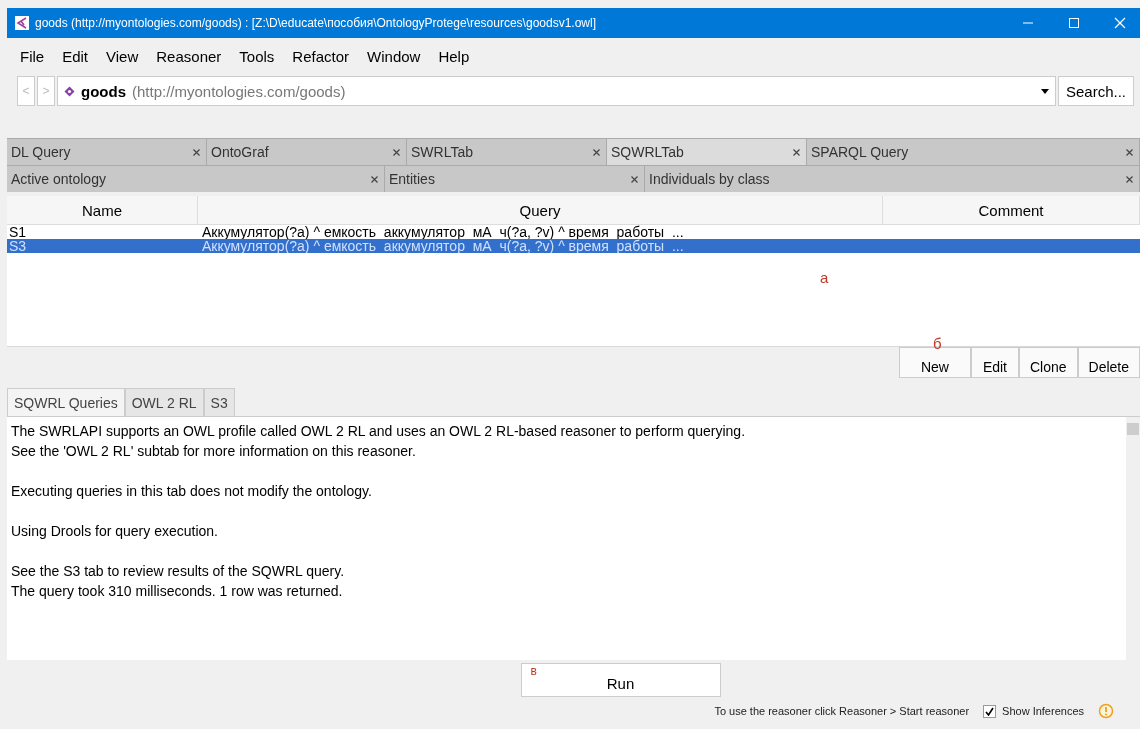 Image resolution: width=1140 pixels, height=729 pixels. I want to click on menu-item: Tools, so click(257, 56).